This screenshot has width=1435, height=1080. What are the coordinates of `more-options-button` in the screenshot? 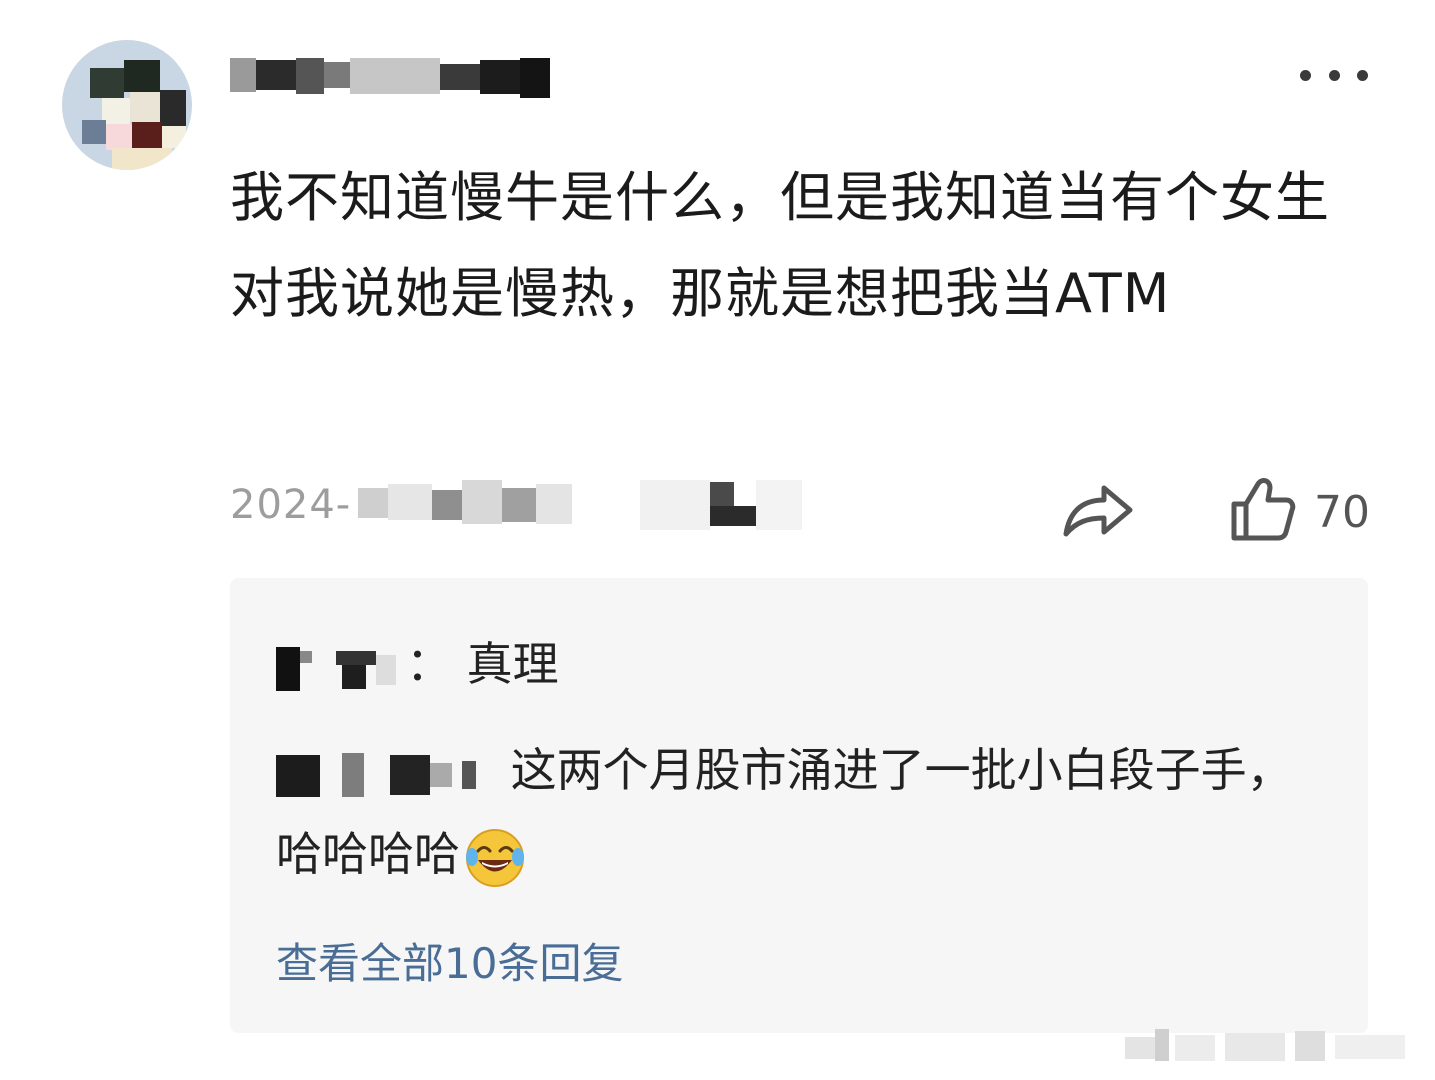 It's located at (1334, 75).